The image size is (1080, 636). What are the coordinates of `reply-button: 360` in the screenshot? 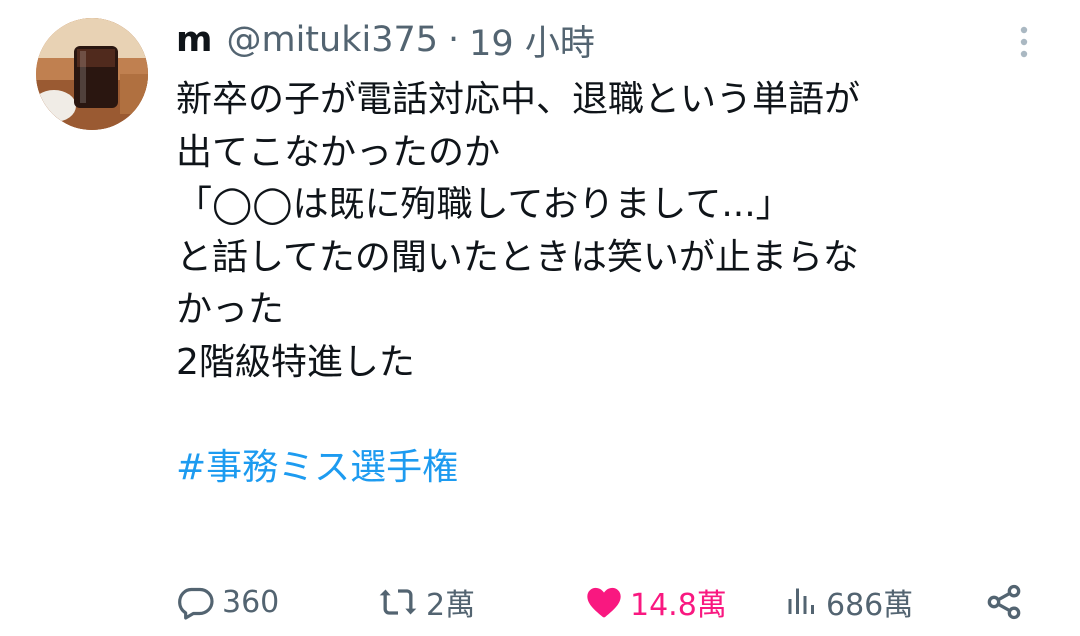 It's located at (227, 602).